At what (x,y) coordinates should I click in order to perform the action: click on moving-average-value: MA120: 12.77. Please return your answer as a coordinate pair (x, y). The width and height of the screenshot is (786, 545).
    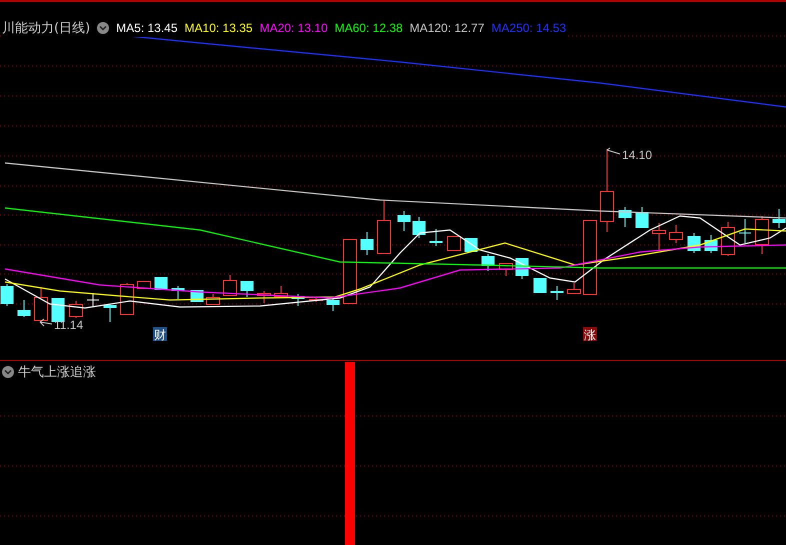
    Looking at the image, I should click on (447, 28).